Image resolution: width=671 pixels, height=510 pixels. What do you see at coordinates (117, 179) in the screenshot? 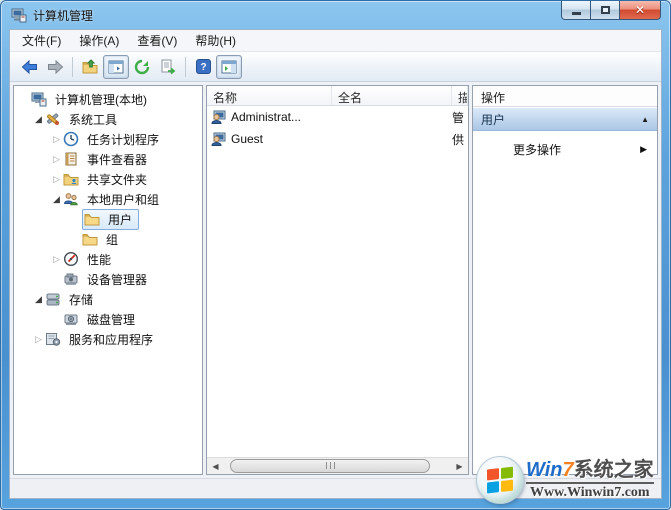
I see `tree-item-label: 共享文件夹` at bounding box center [117, 179].